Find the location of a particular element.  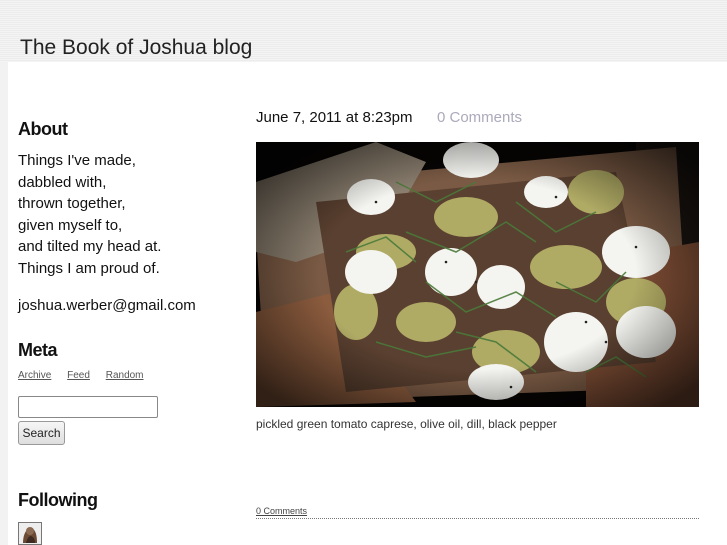

about-line: Things I've made, is located at coordinates (77, 160).